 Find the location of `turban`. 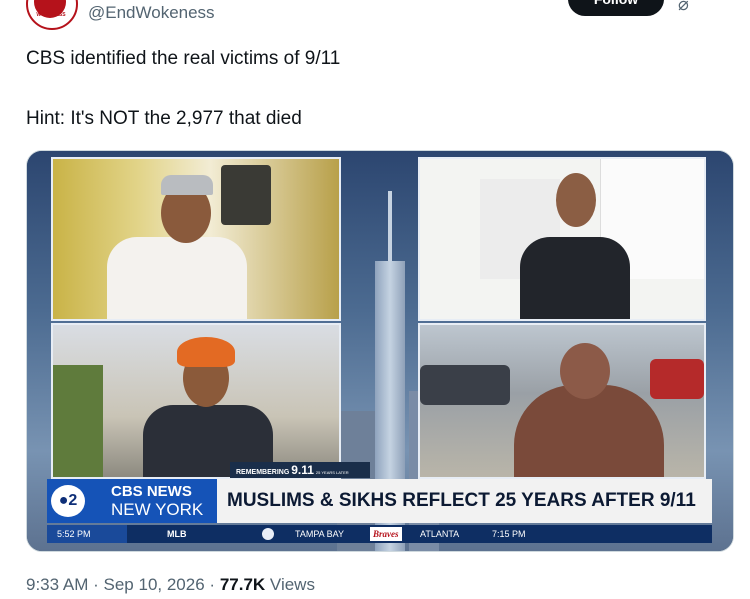

turban is located at coordinates (206, 352).